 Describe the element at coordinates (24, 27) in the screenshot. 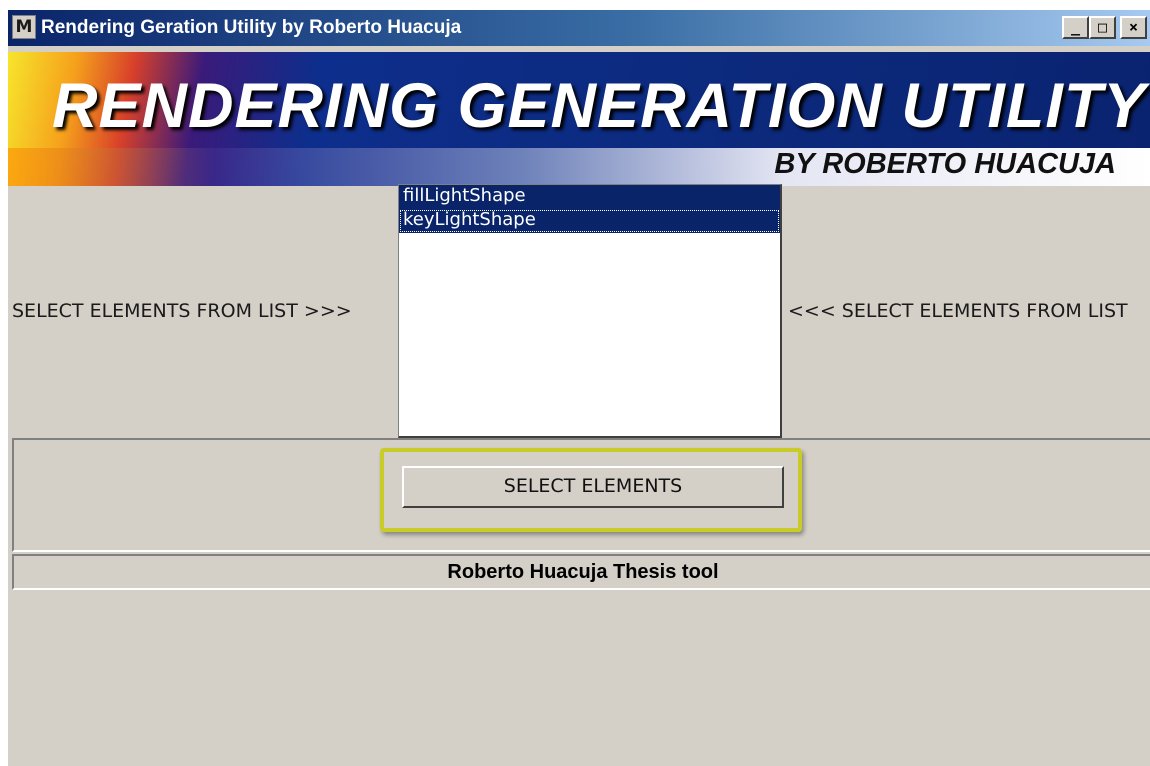

I see `app-icon: M` at that location.